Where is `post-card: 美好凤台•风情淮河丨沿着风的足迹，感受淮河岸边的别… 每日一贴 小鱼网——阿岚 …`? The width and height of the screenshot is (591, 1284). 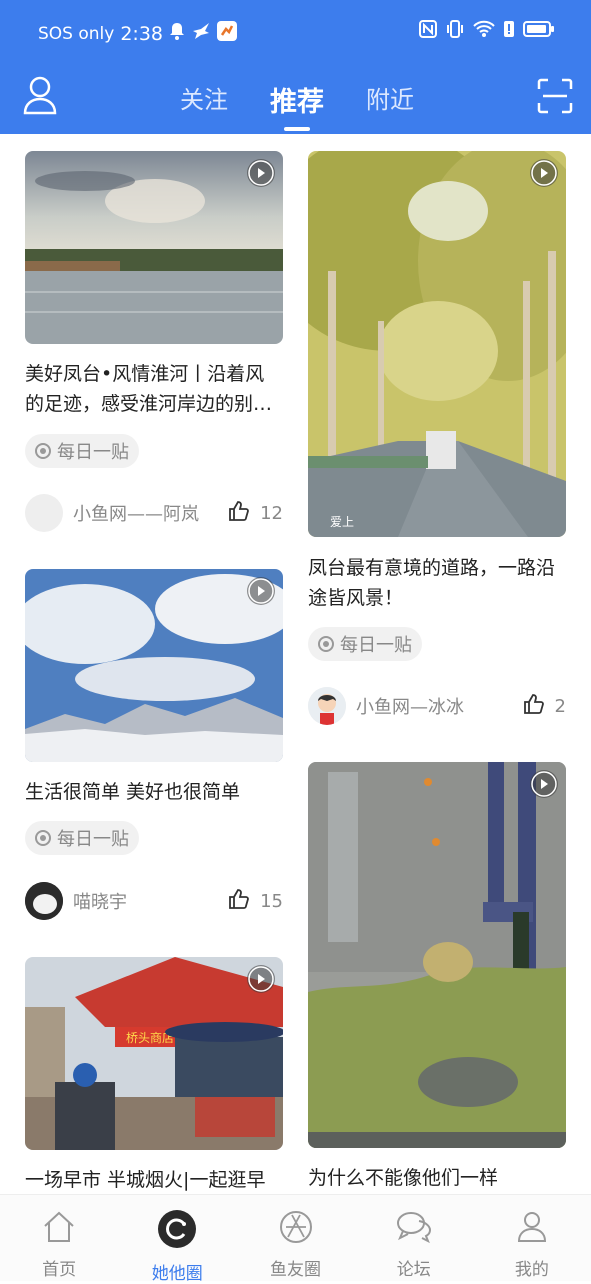 post-card: 美好凤台•风情淮河丨沿着风的足迹，感受淮河岸边的别… 每日一贴 小鱼网——阿岚 … is located at coordinates (154, 342).